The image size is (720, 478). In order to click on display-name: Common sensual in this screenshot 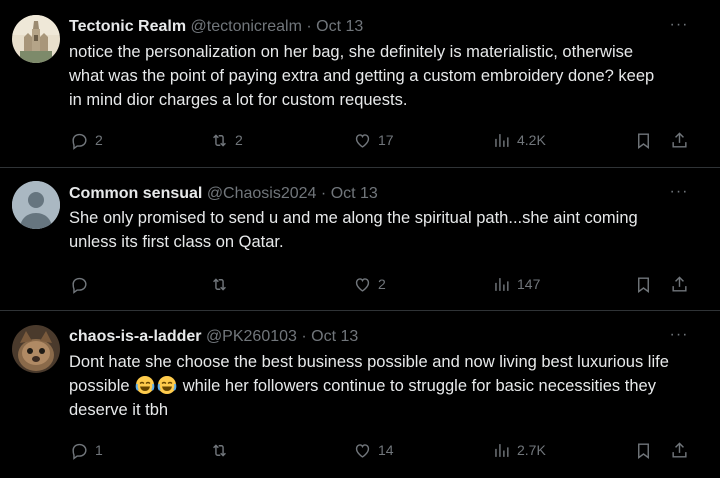, I will do `click(135, 193)`.